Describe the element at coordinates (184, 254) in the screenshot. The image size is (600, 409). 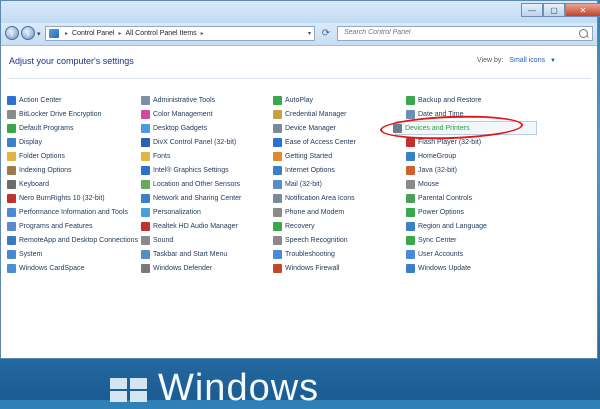
I see `control-panel-item: Taskbar and Start Menu` at that location.